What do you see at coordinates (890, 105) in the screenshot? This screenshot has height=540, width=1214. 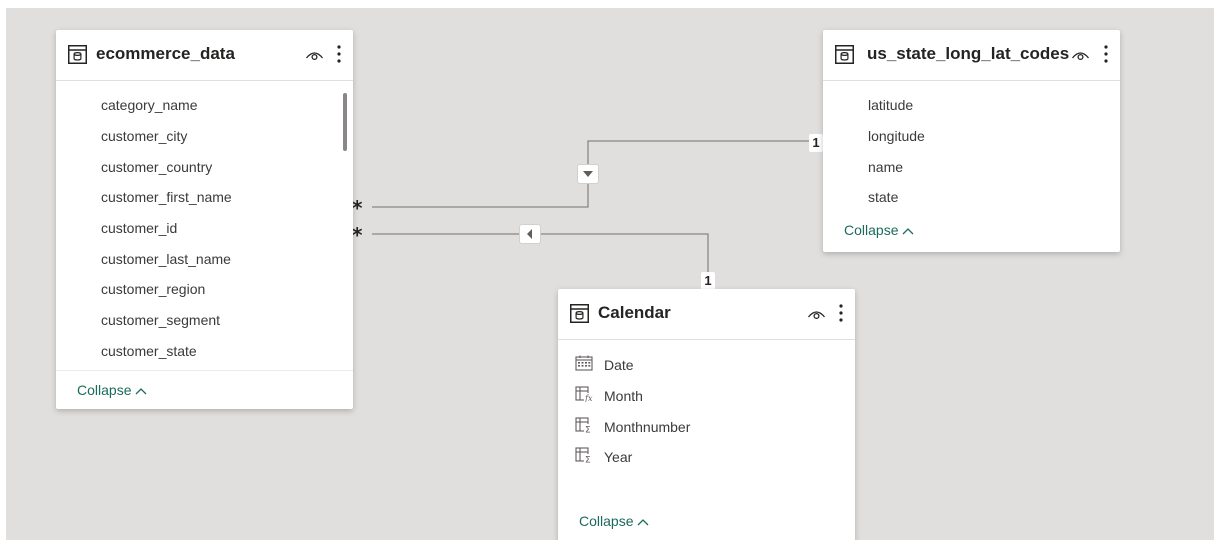 I see `field-item: latitude` at bounding box center [890, 105].